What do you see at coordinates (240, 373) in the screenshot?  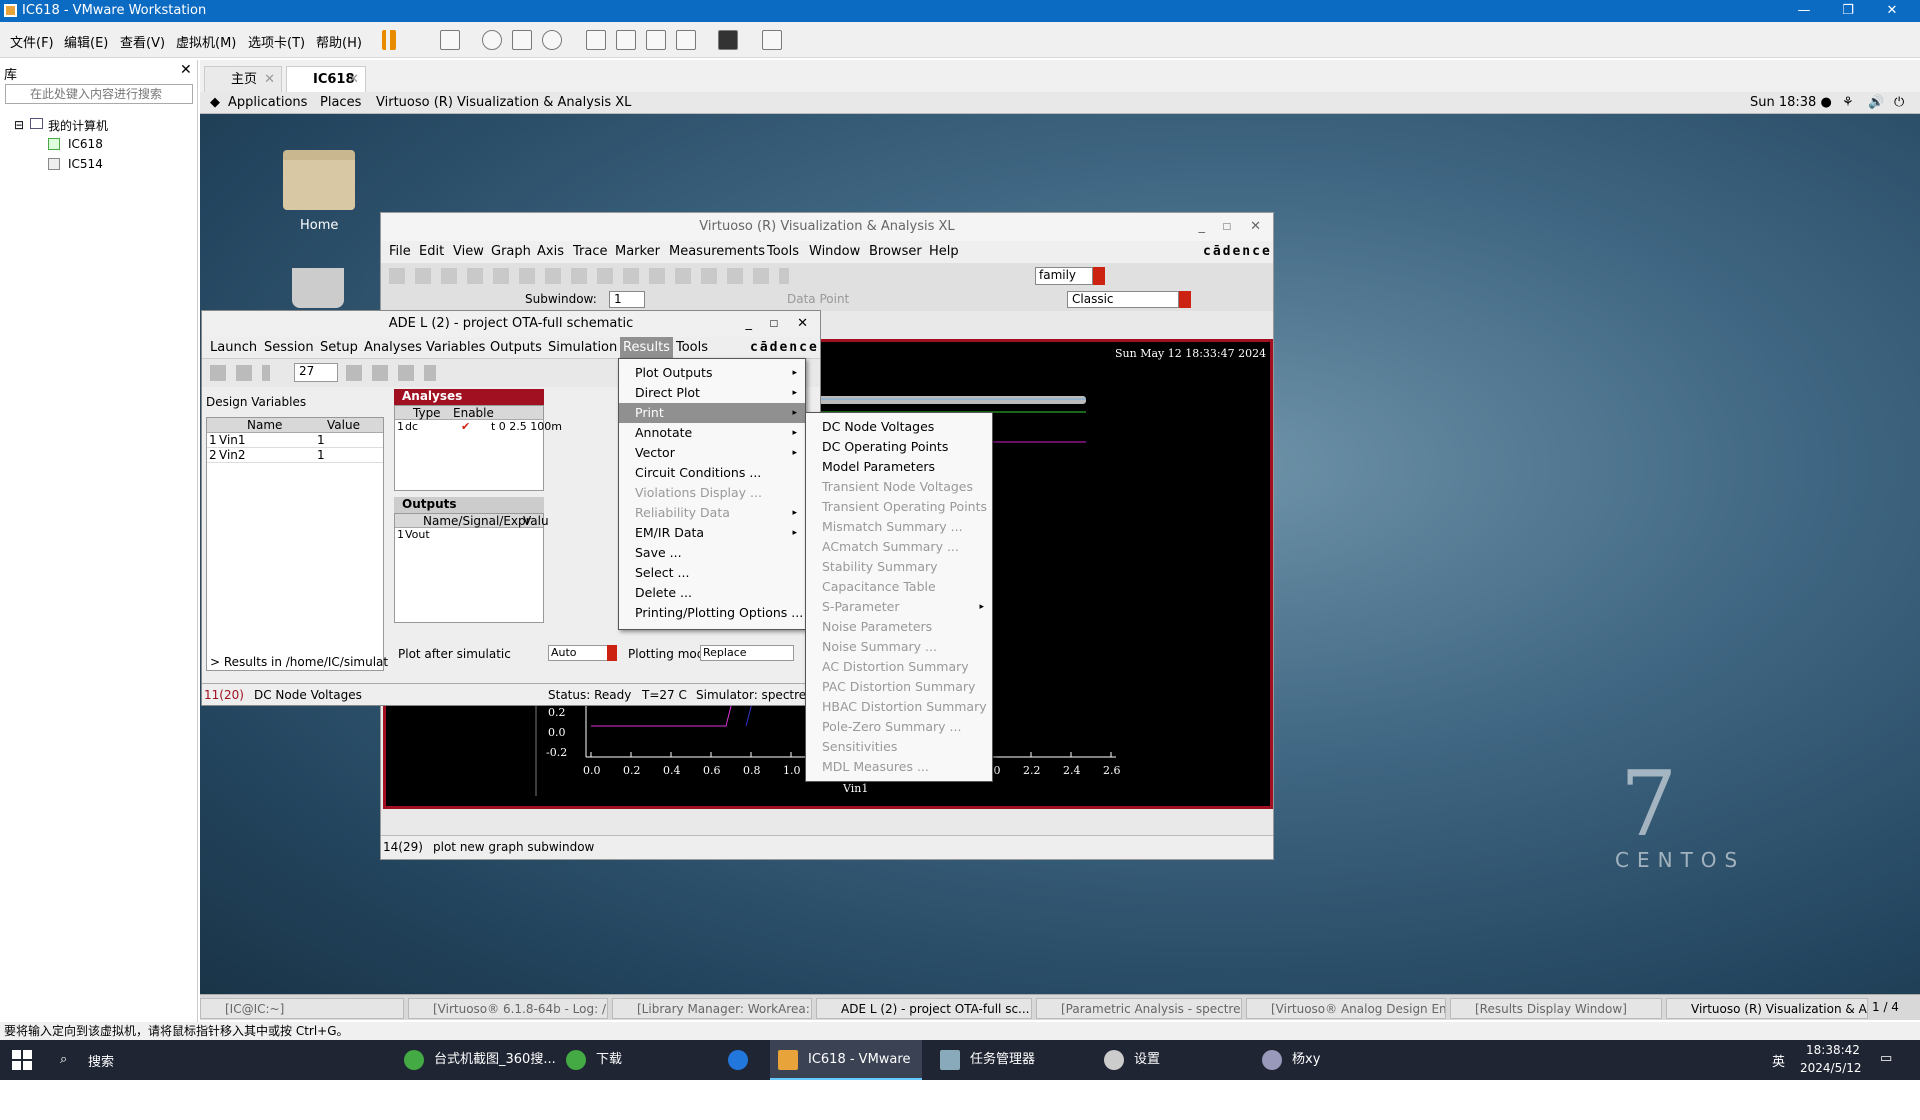 I see `ade-toolbar-icons` at bounding box center [240, 373].